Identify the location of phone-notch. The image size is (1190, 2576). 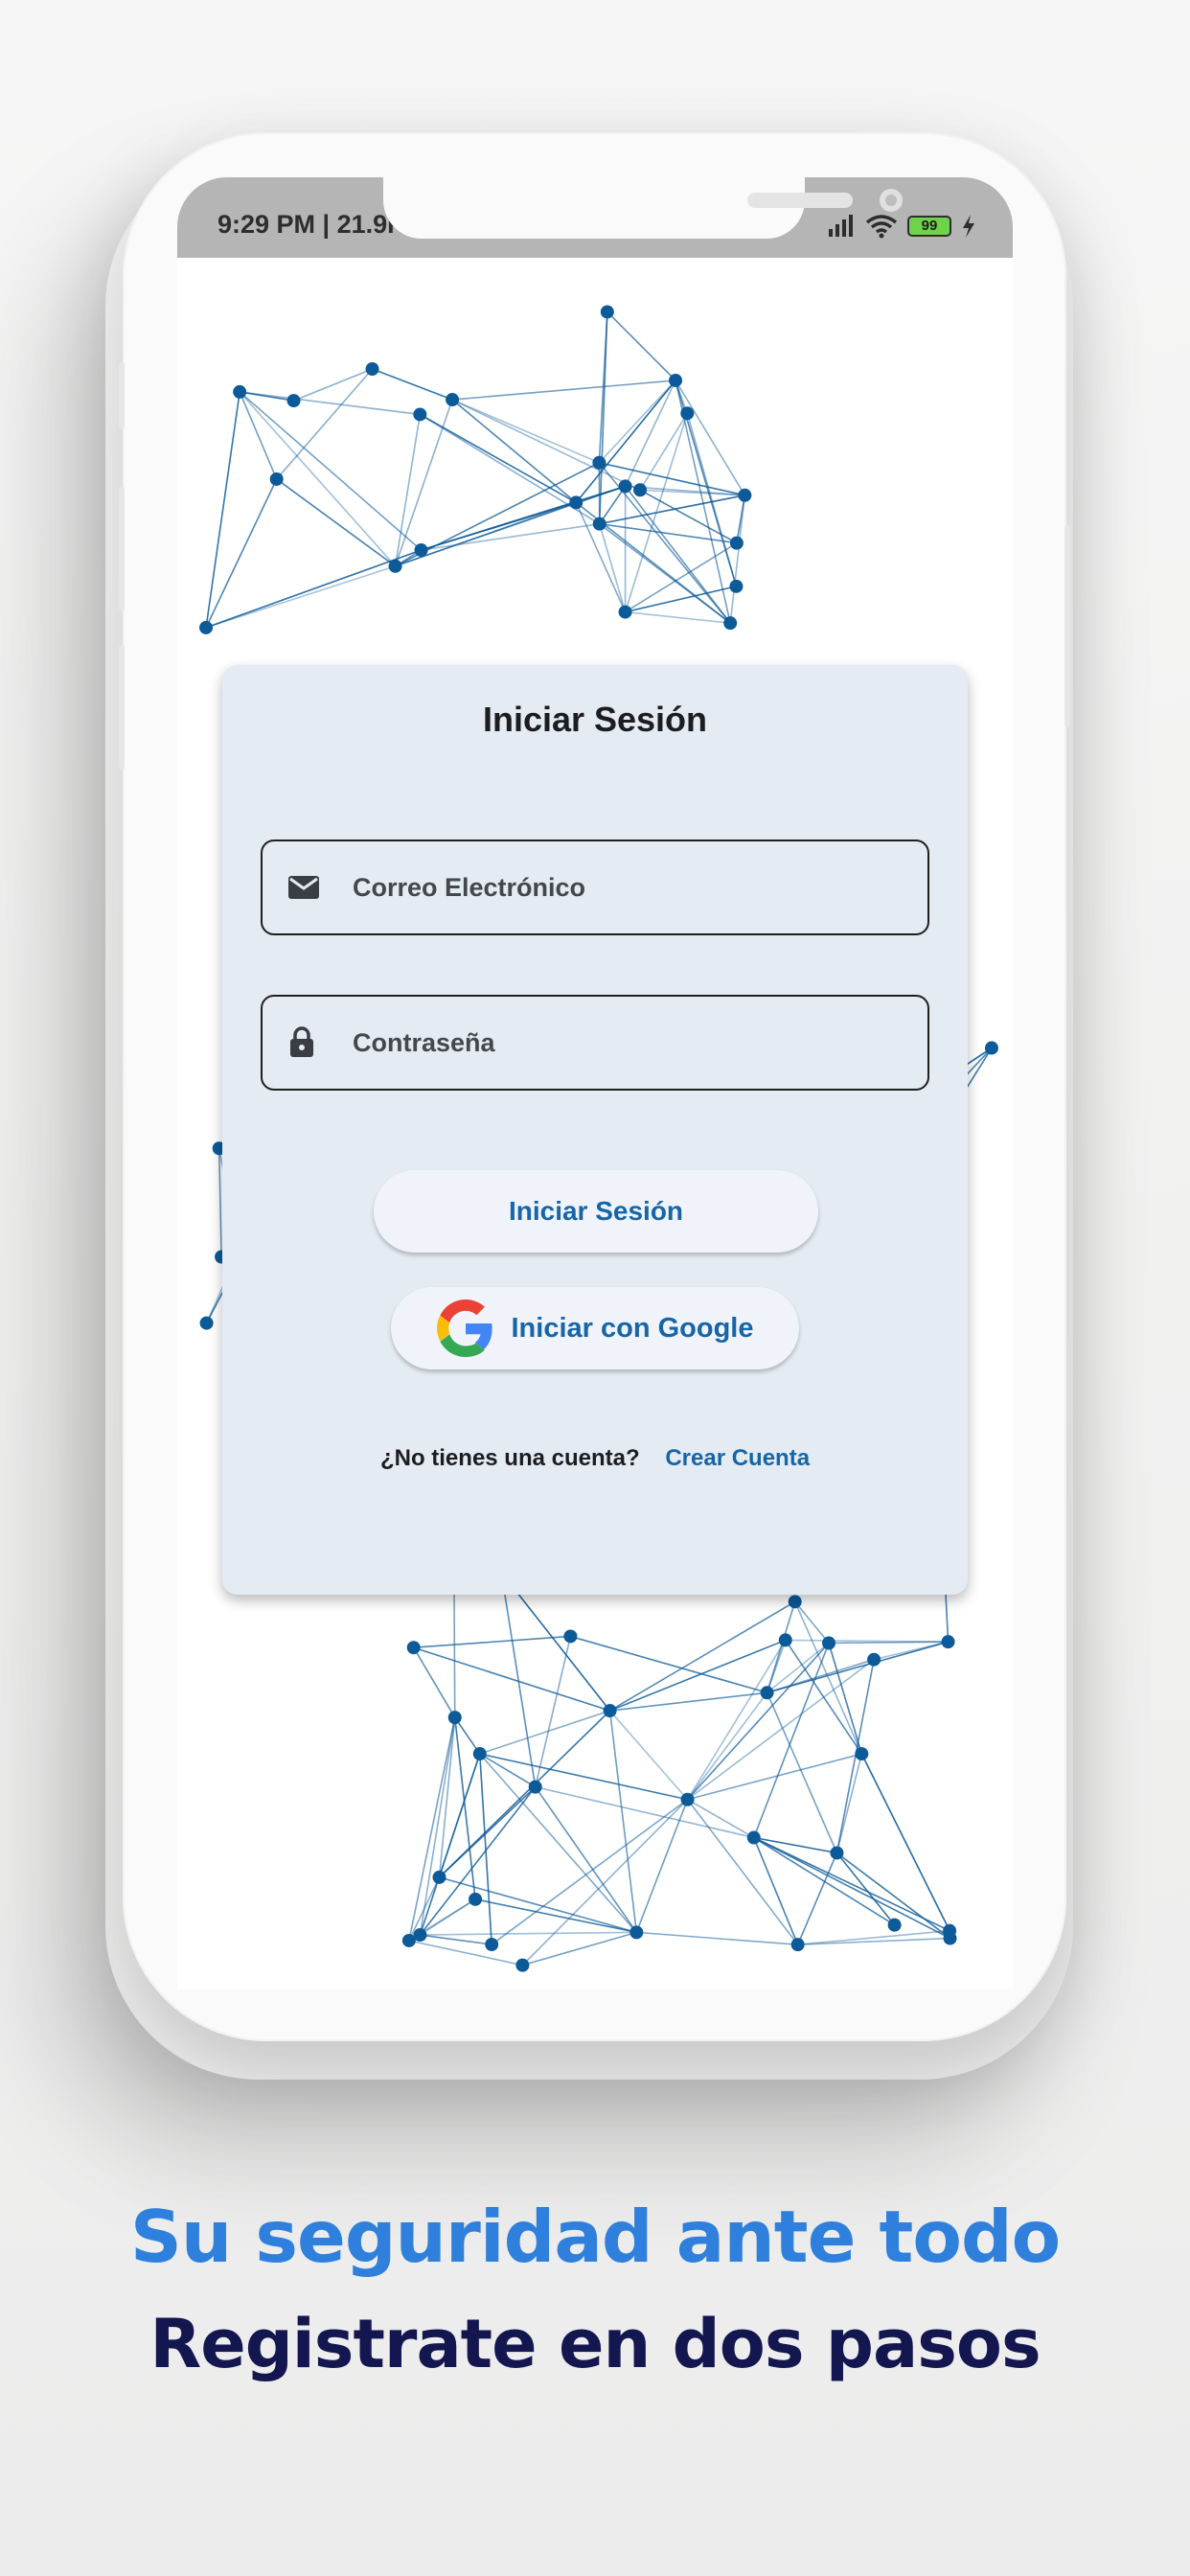
(643, 208).